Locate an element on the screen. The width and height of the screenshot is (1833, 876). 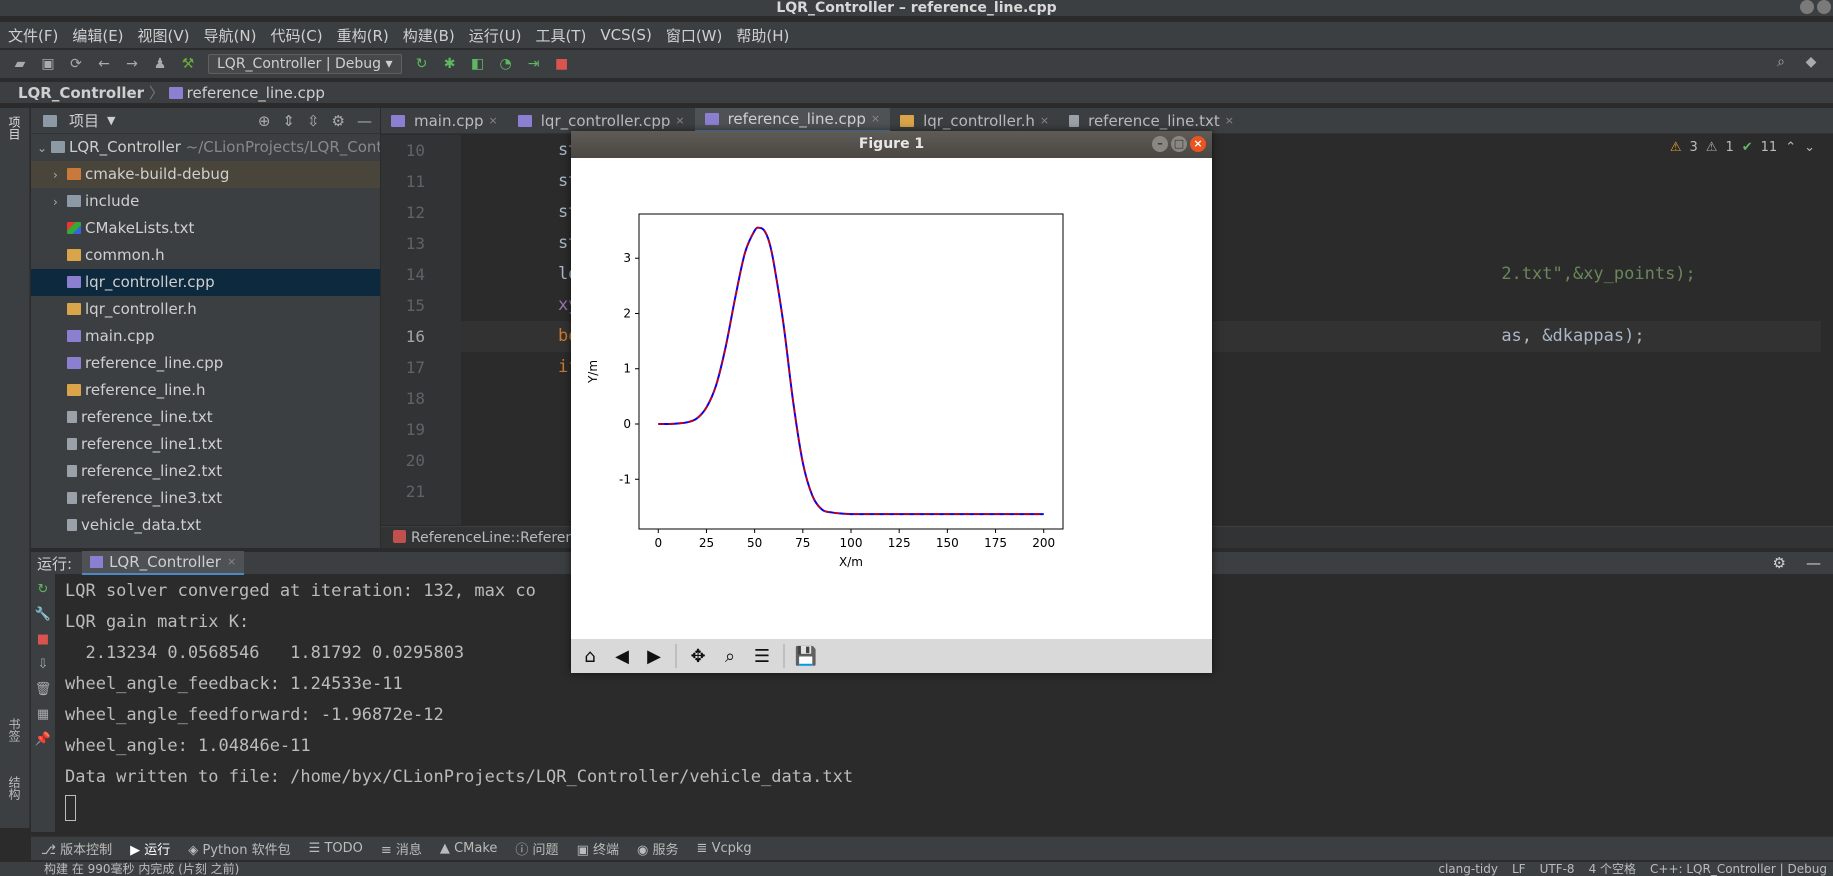
attach-icon: ⇥ is located at coordinates (534, 64).